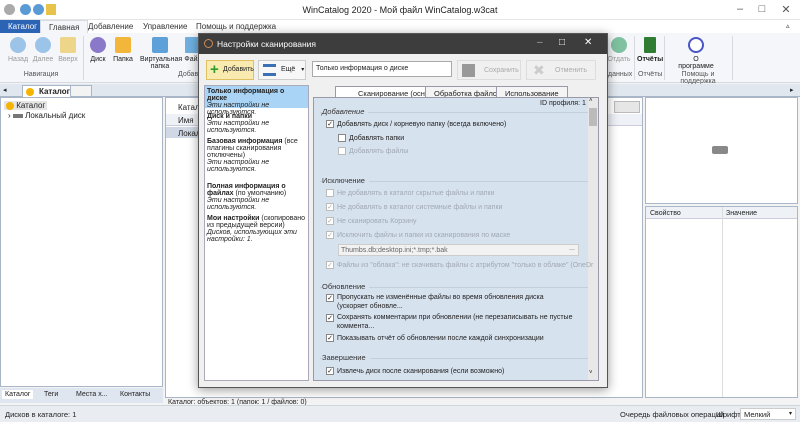 The image size is (800, 422). What do you see at coordinates (489, 70) in the screenshot?
I see `save-button: Сохранить` at bounding box center [489, 70].